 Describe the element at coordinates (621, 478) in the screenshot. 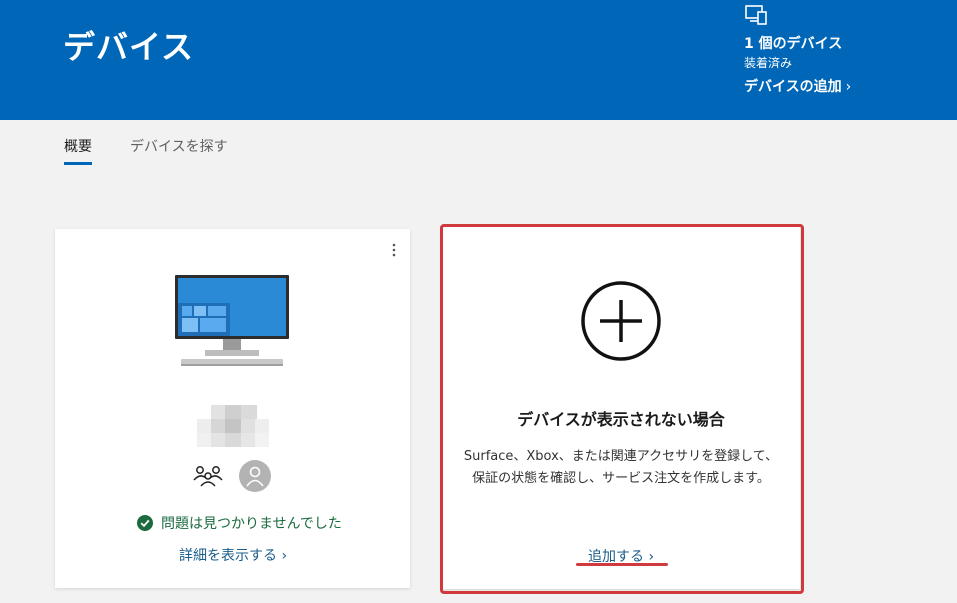

I see `add-card-description-line2: 保証の状態を確認し、サービス注文を作成します。` at that location.